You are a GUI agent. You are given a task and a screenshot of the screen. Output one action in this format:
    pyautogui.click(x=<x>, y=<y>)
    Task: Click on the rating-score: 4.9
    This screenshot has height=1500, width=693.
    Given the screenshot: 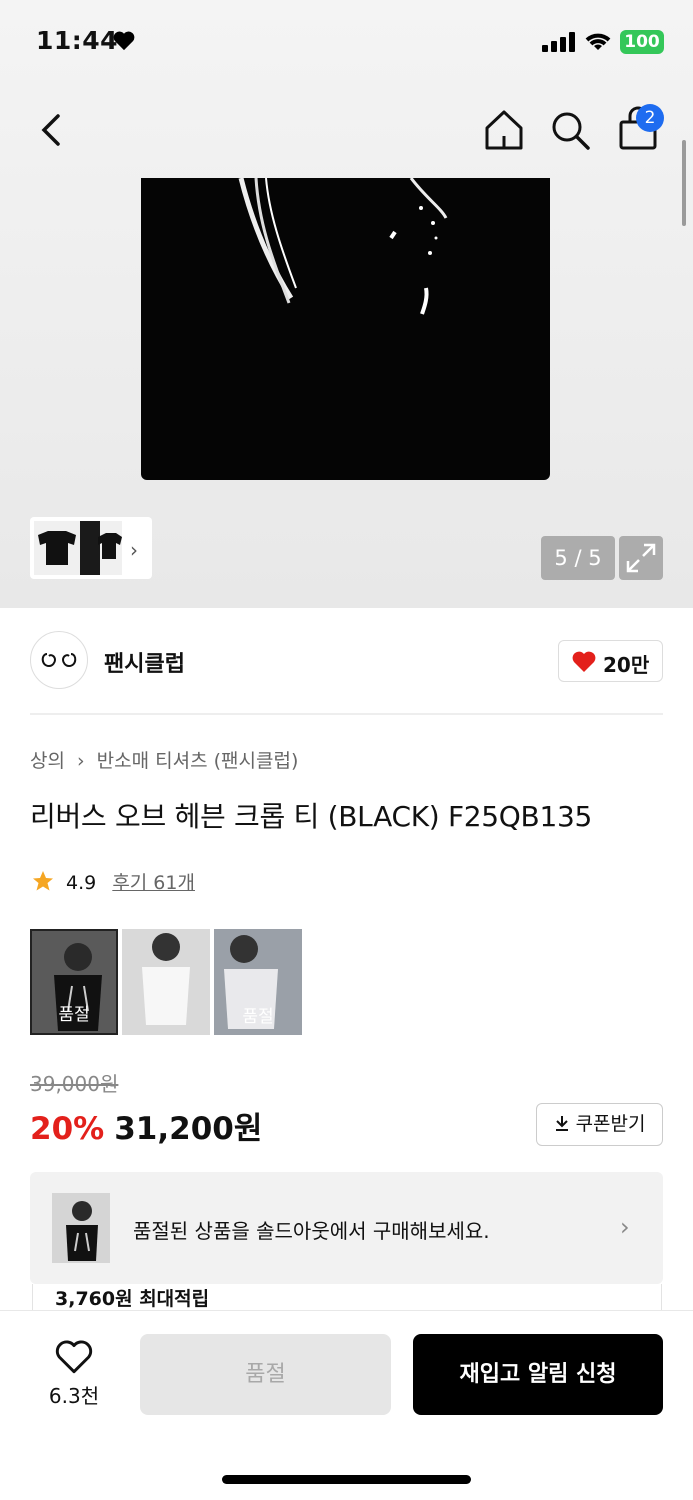 What is the action you would take?
    pyautogui.click(x=81, y=883)
    